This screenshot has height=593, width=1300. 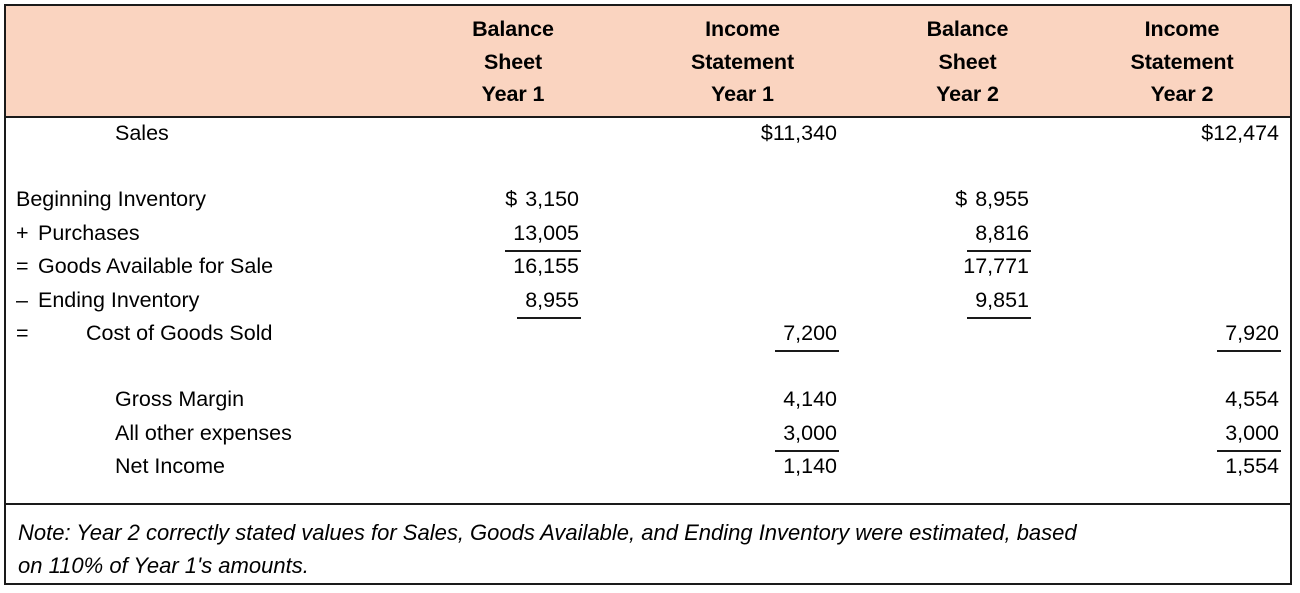 I want to click on table-row-cost-of-goods-sold: = Cost of Goods Sold 7,200 7,920, so click(x=648, y=335).